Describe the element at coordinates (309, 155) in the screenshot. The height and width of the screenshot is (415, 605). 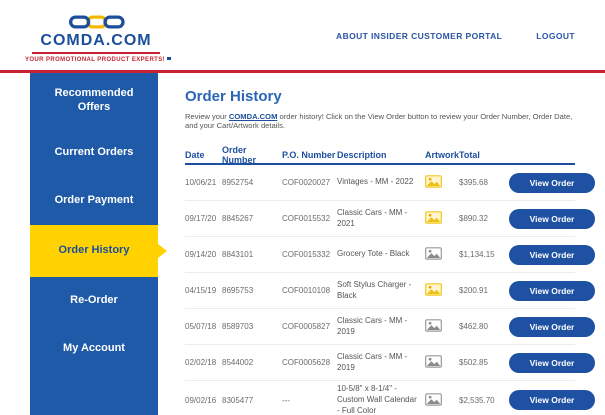
I see `col-po-number: P.O. Number` at that location.